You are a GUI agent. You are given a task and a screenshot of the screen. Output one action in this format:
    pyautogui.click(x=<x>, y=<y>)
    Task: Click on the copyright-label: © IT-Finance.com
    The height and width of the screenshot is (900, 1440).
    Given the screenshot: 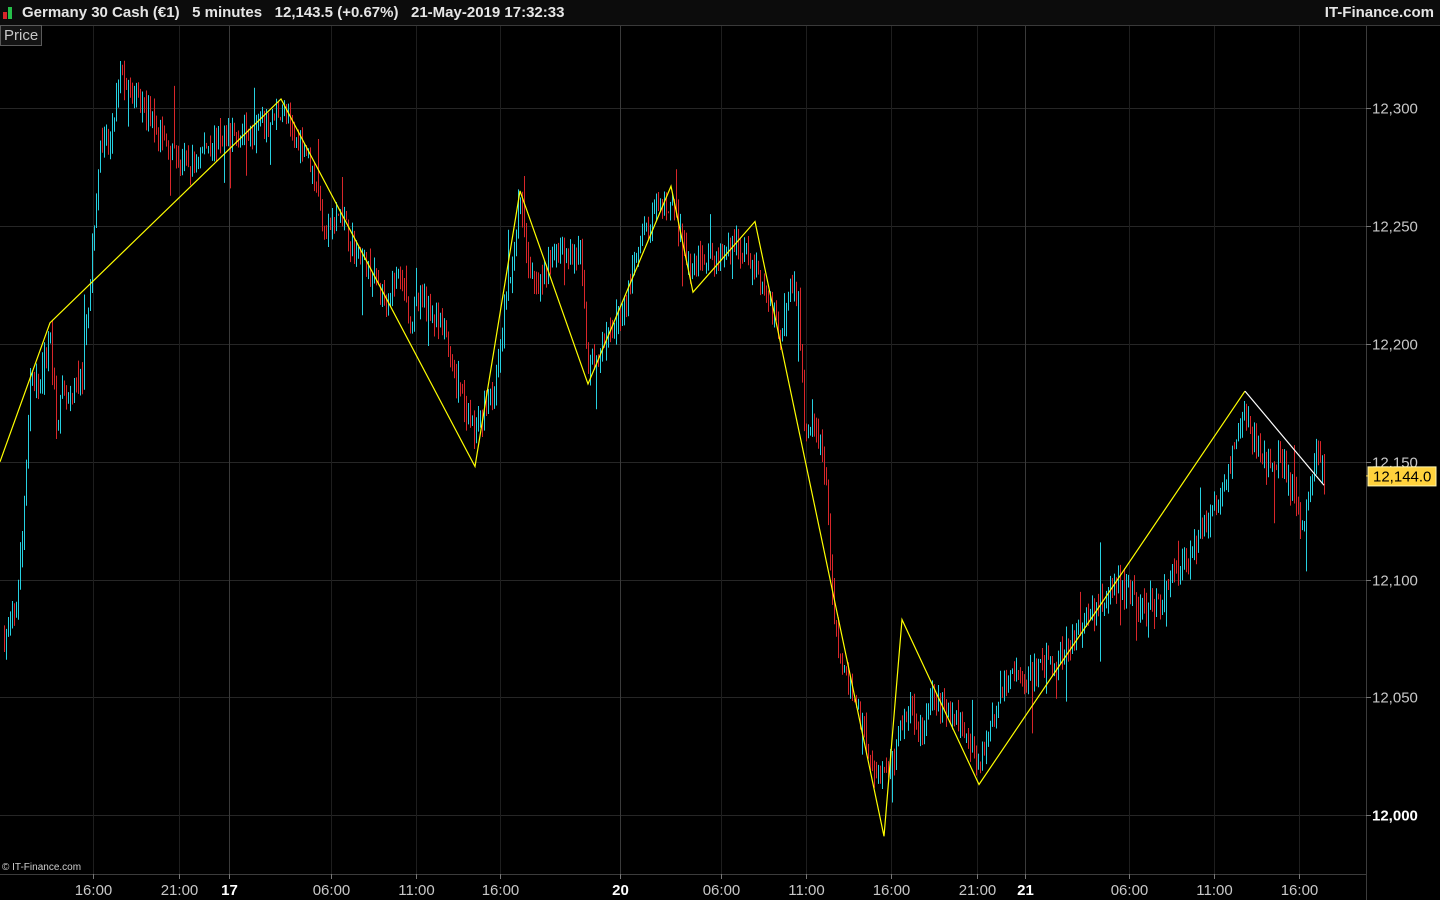 What is the action you would take?
    pyautogui.click(x=42, y=867)
    